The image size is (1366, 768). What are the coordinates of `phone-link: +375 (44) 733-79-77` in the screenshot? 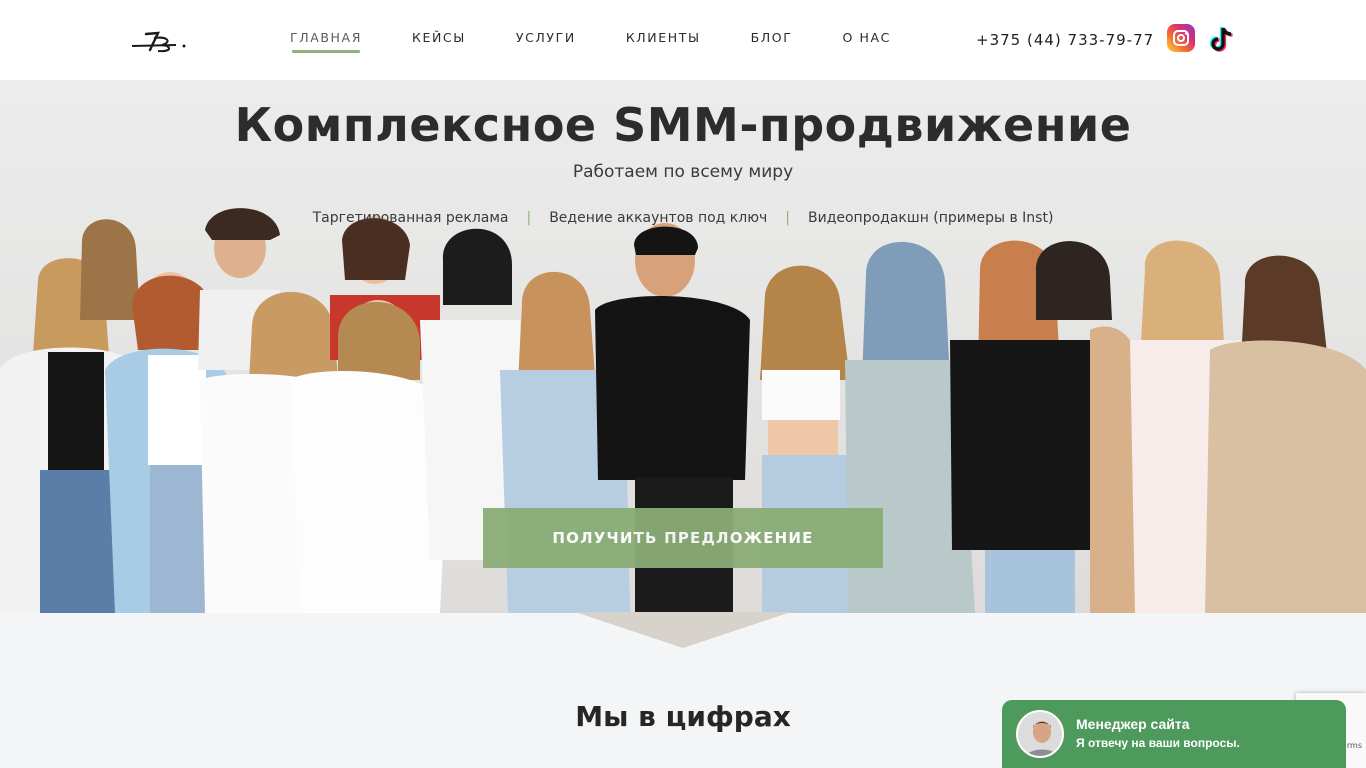 It's located at (1065, 40).